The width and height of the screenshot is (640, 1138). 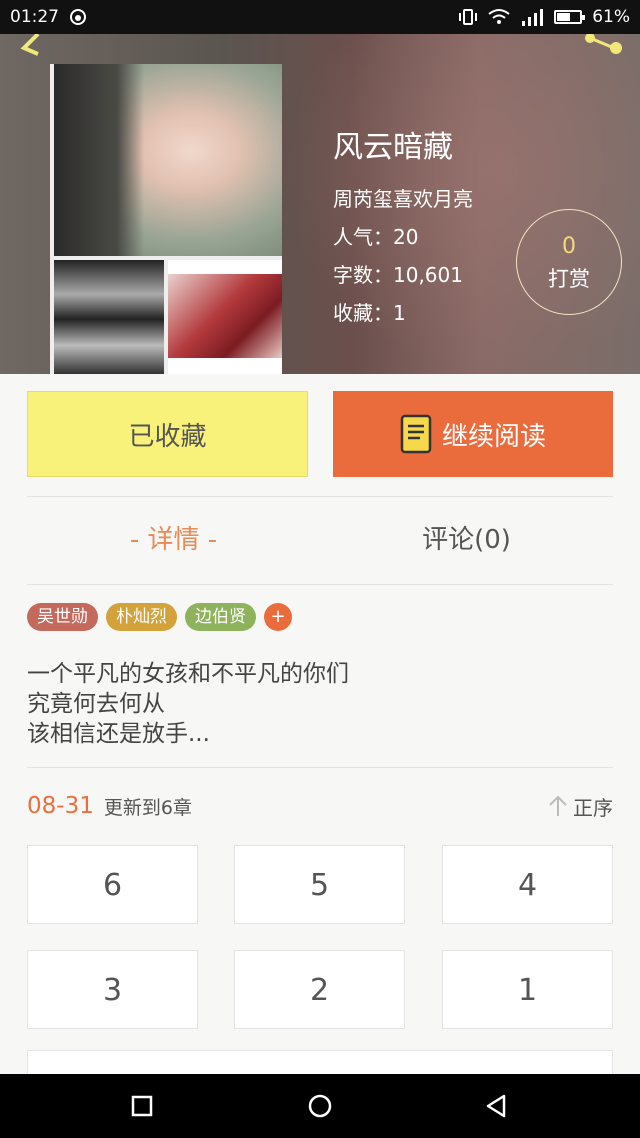 I want to click on status-time: 01:27, so click(x=34, y=17).